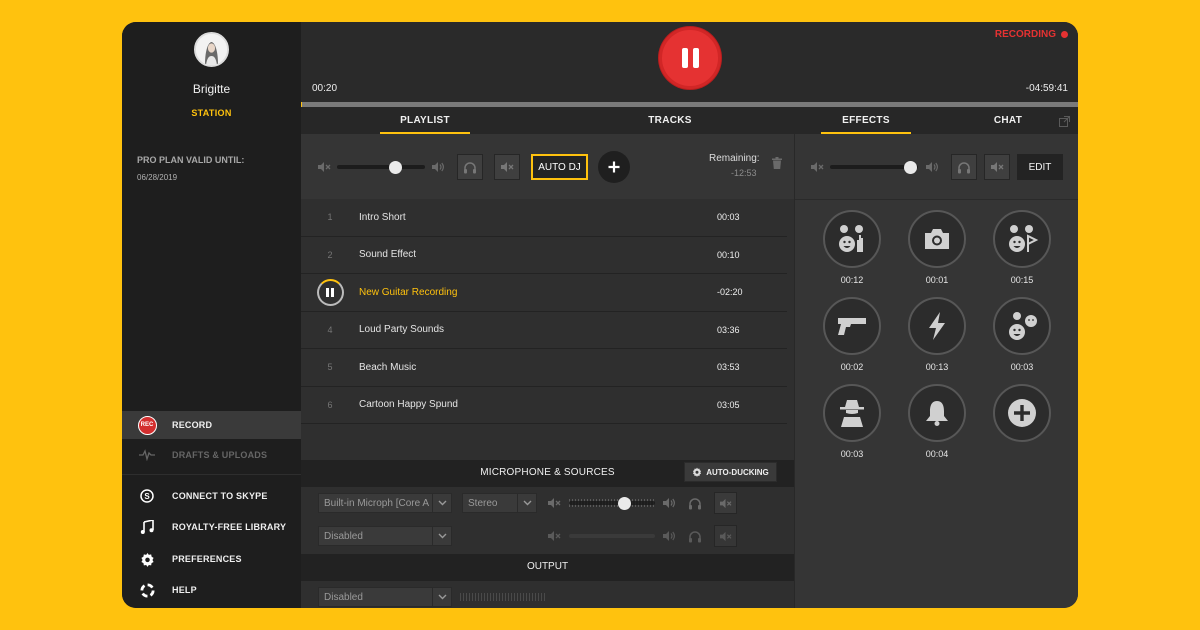 The width and height of the screenshot is (1200, 630). What do you see at coordinates (937, 247) in the screenshot?
I see `effect-pad-camera: 00:01` at bounding box center [937, 247].